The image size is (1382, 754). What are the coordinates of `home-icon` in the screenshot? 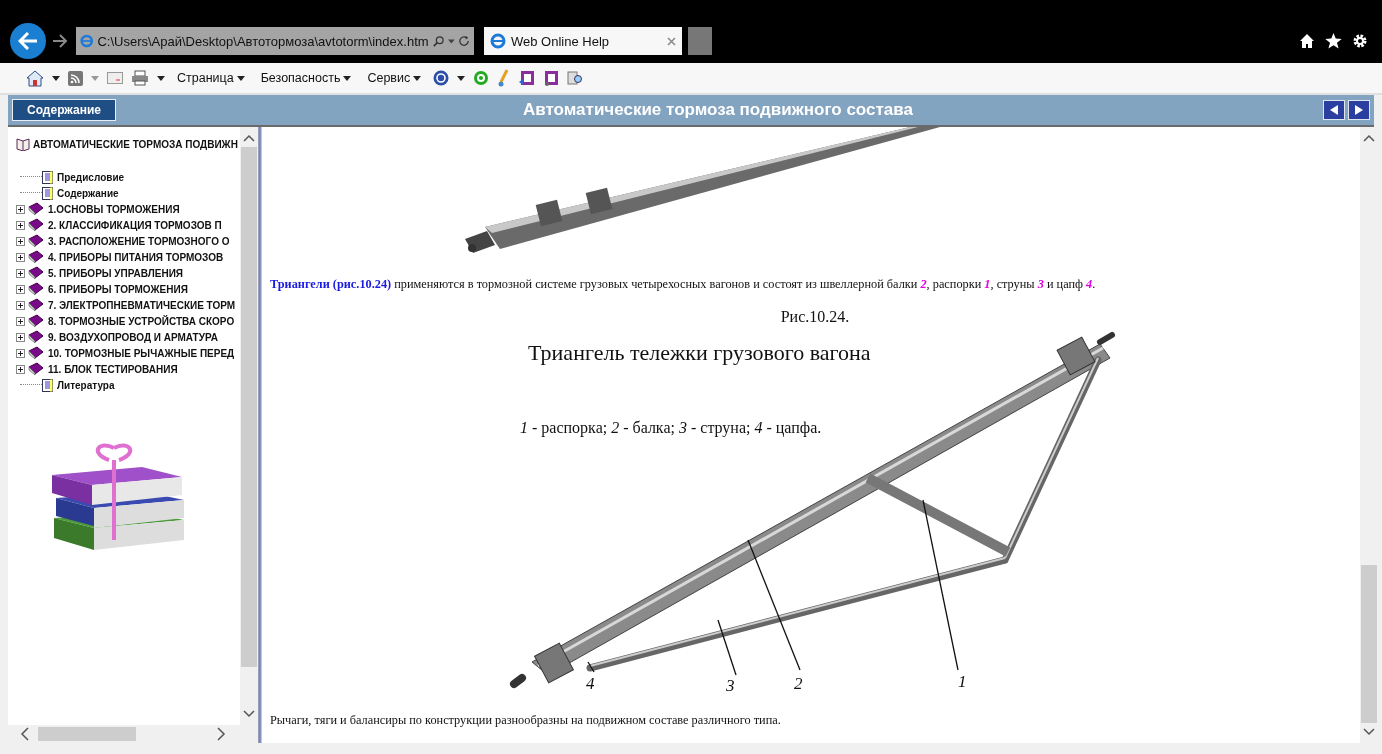 It's located at (1307, 40).